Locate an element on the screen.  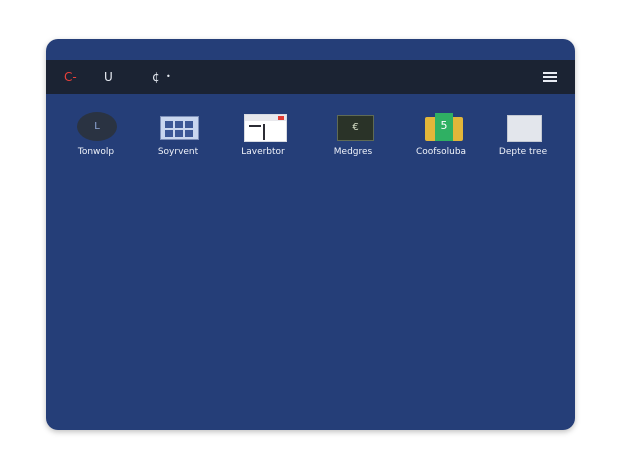
app-depte-tree: Depte tree is located at coordinates (523, 134).